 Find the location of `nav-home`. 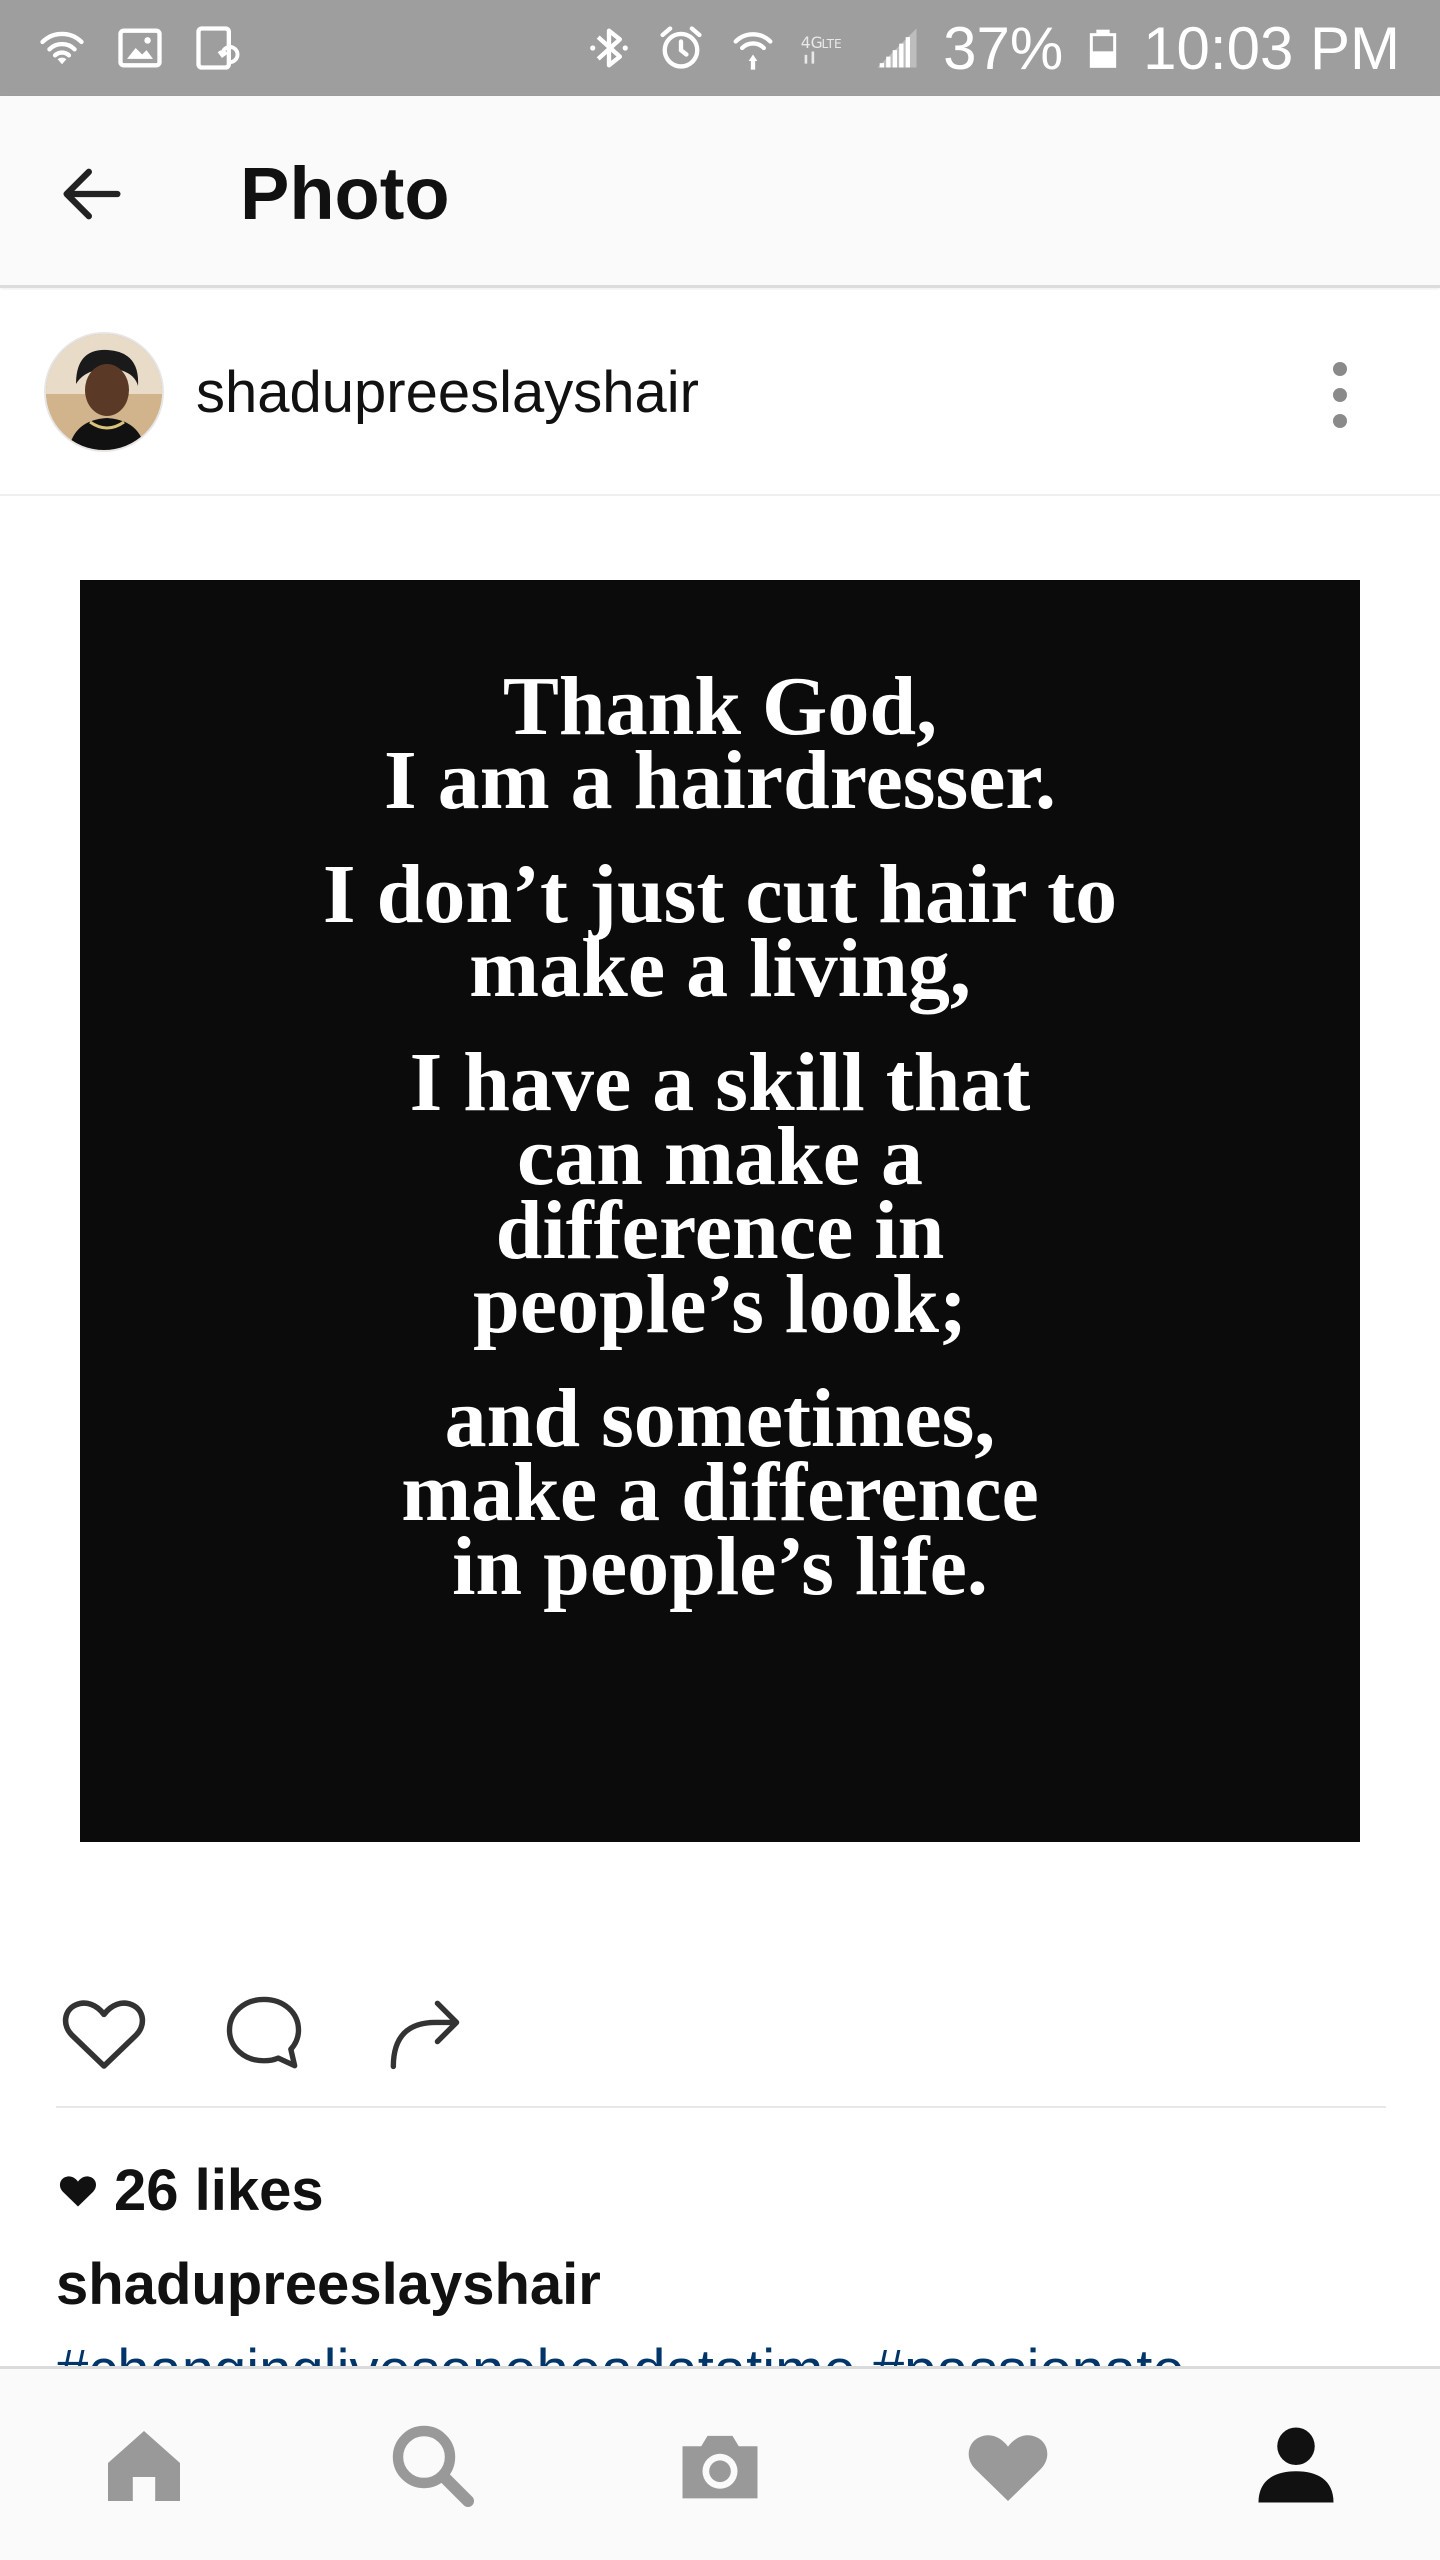

nav-home is located at coordinates (144, 2465).